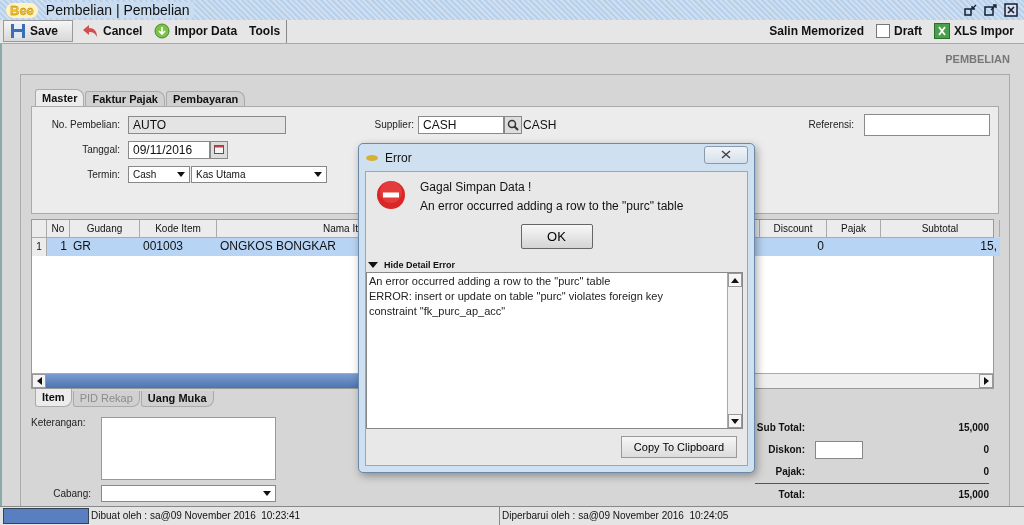 This screenshot has height=525, width=1024. I want to click on table-cell: 15,, so click(988, 245).